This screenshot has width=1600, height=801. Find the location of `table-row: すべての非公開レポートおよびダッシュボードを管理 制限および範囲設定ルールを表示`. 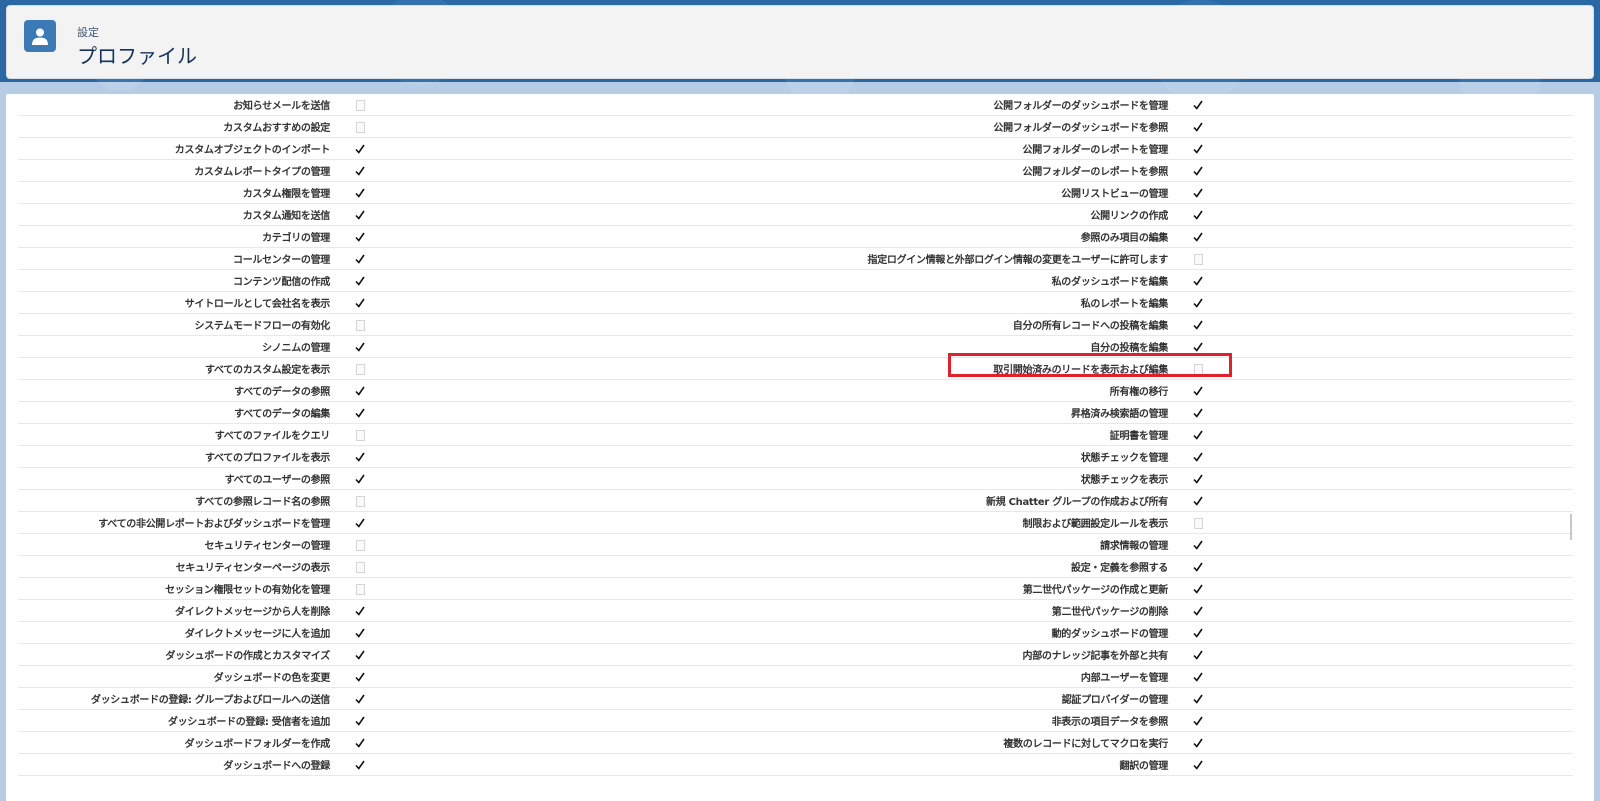

table-row: すべての非公開レポートおよびダッシュボードを管理 制限および範囲設定ルールを表示 is located at coordinates (795, 522).